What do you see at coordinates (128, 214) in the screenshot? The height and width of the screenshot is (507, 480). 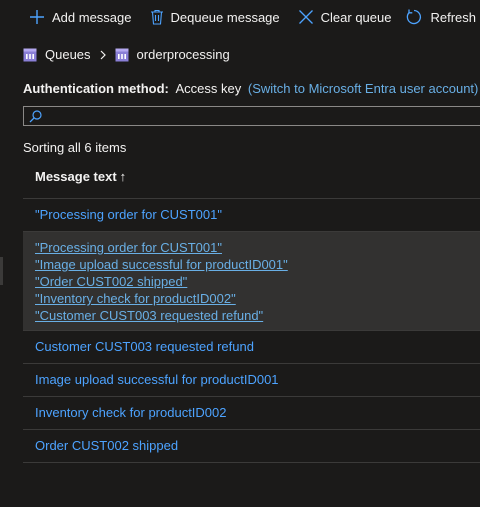 I see `message-text: "Processing order for CUST001"` at bounding box center [128, 214].